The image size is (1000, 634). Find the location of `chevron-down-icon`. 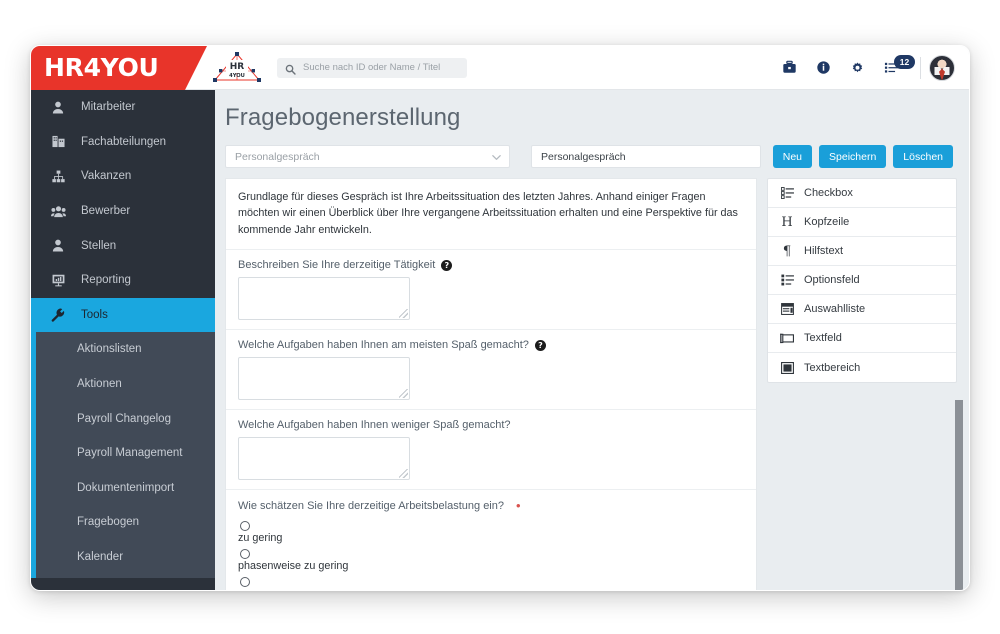

chevron-down-icon is located at coordinates (496, 157).